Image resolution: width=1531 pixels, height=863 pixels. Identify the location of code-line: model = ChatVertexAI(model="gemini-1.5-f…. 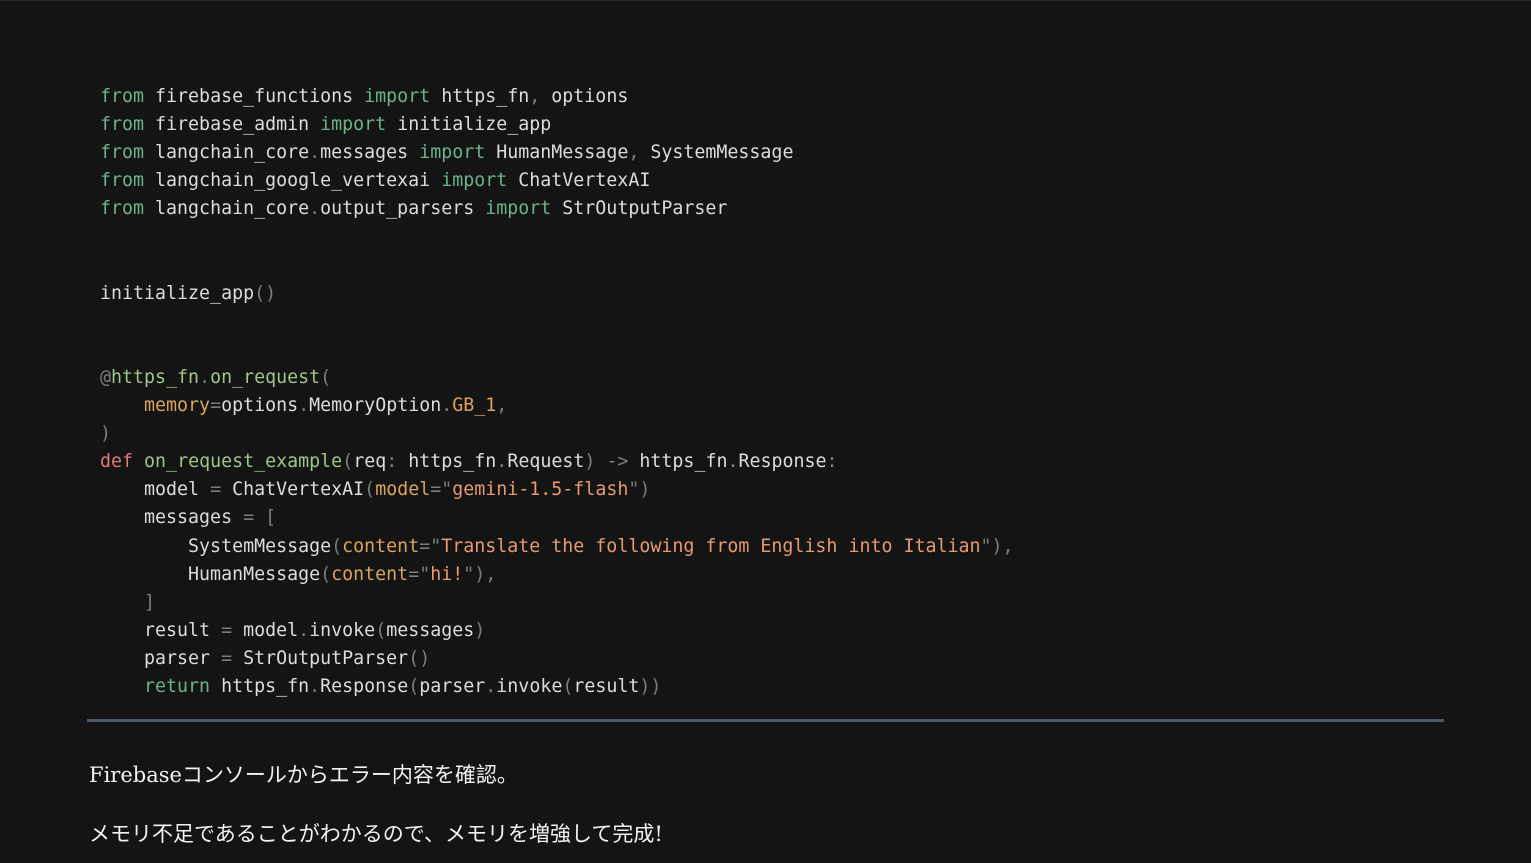
(557, 490).